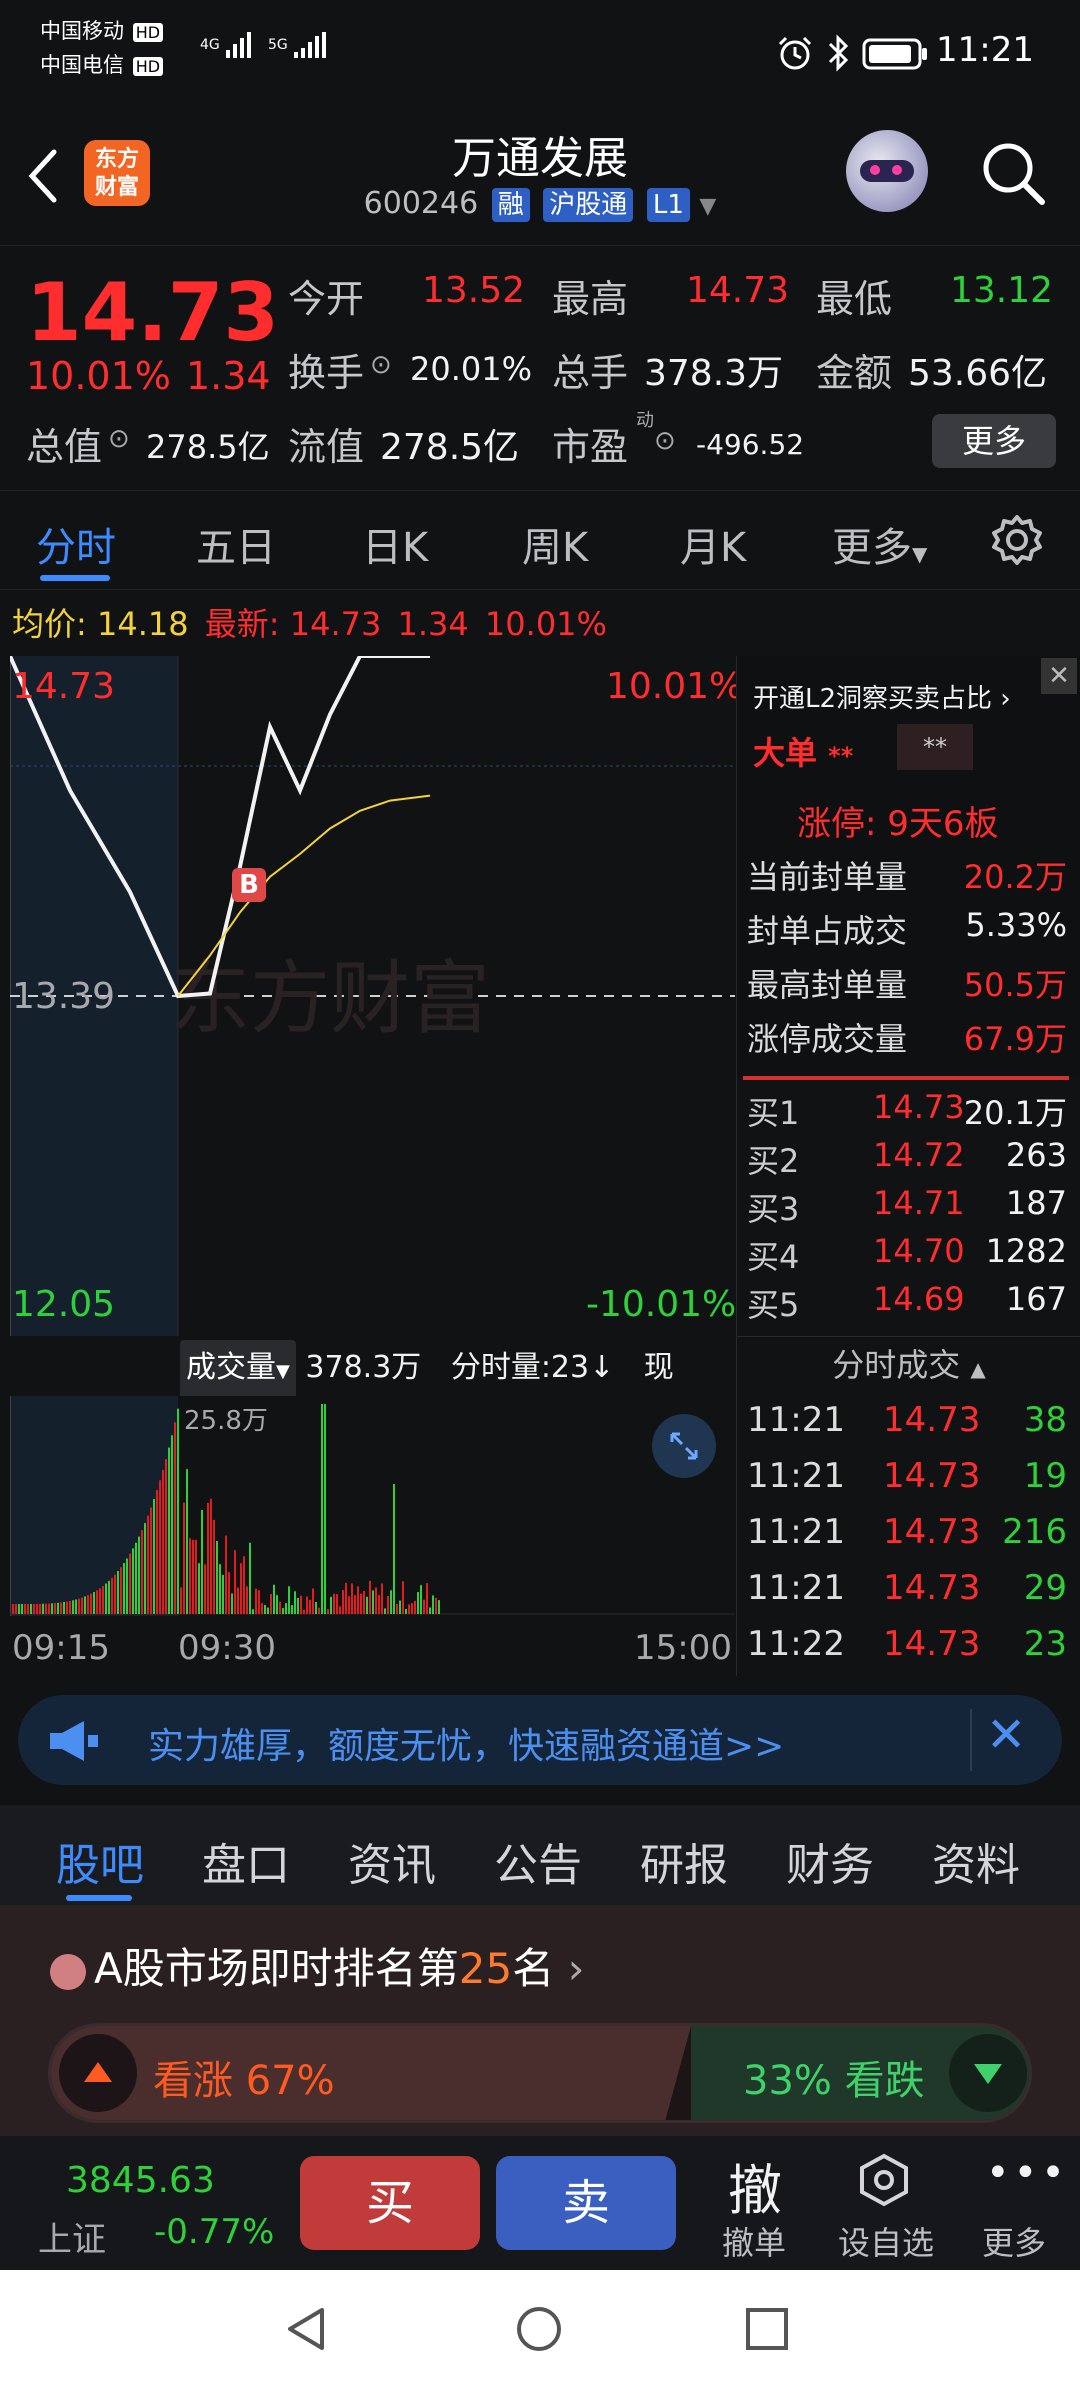 The width and height of the screenshot is (1080, 2388). What do you see at coordinates (1036, 1155) in the screenshot?
I see `bid-qty: 263` at bounding box center [1036, 1155].